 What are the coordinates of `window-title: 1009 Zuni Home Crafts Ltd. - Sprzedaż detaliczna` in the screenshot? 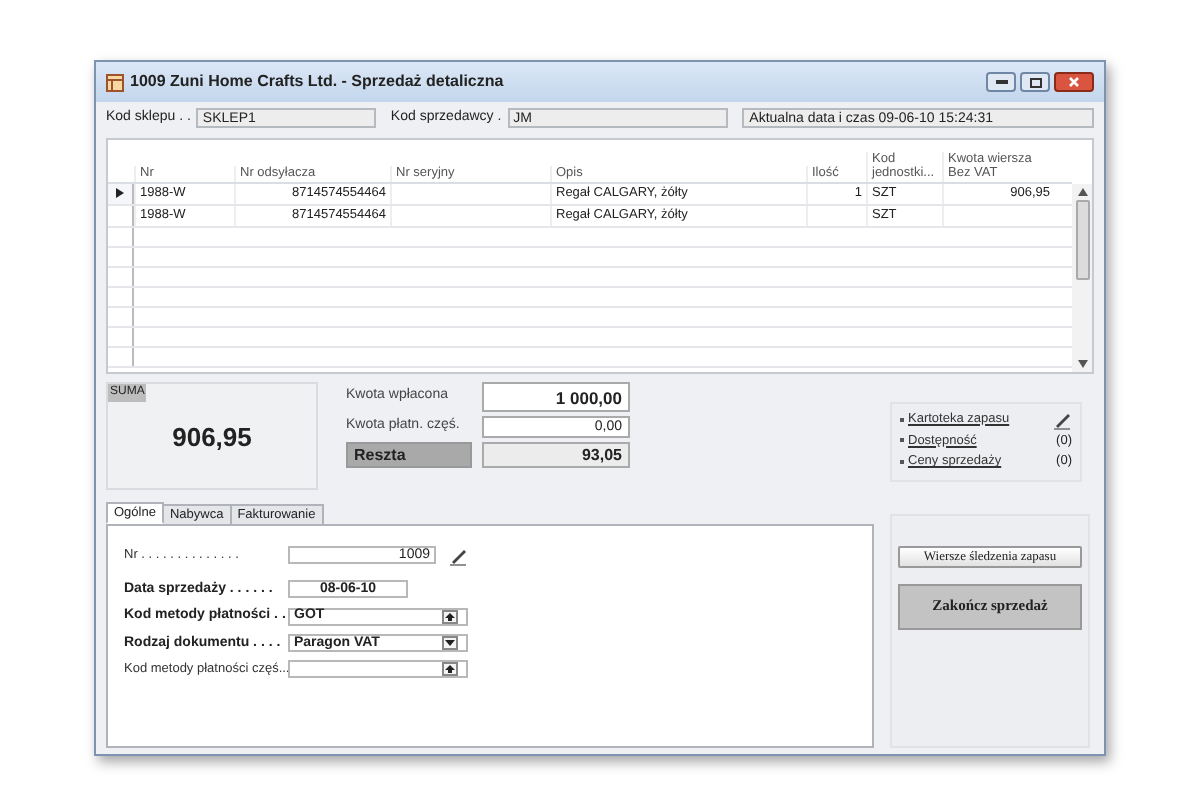 It's located at (317, 82).